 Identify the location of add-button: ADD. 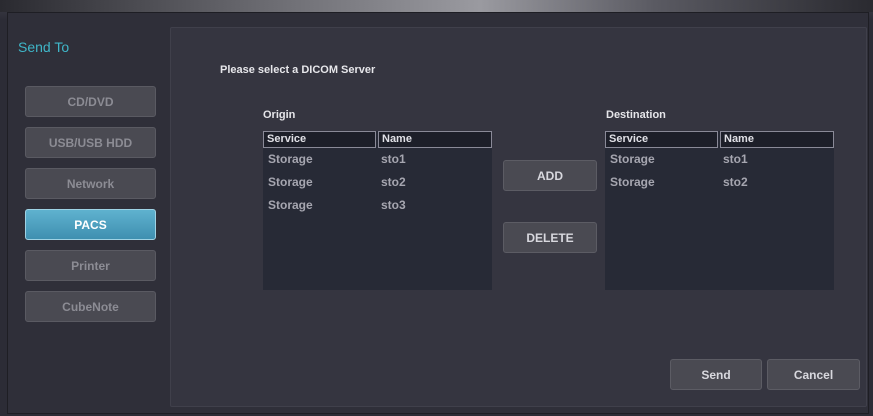
(550, 175).